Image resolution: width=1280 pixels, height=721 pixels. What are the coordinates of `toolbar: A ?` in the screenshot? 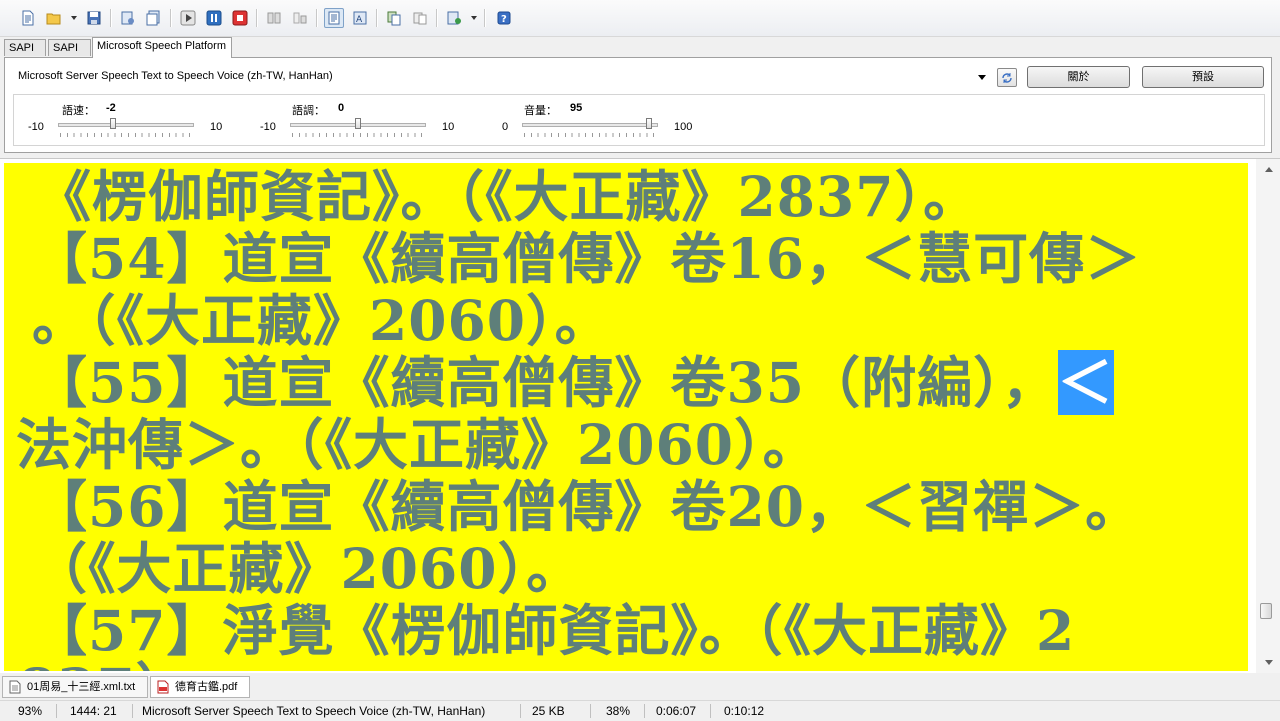 It's located at (640, 18).